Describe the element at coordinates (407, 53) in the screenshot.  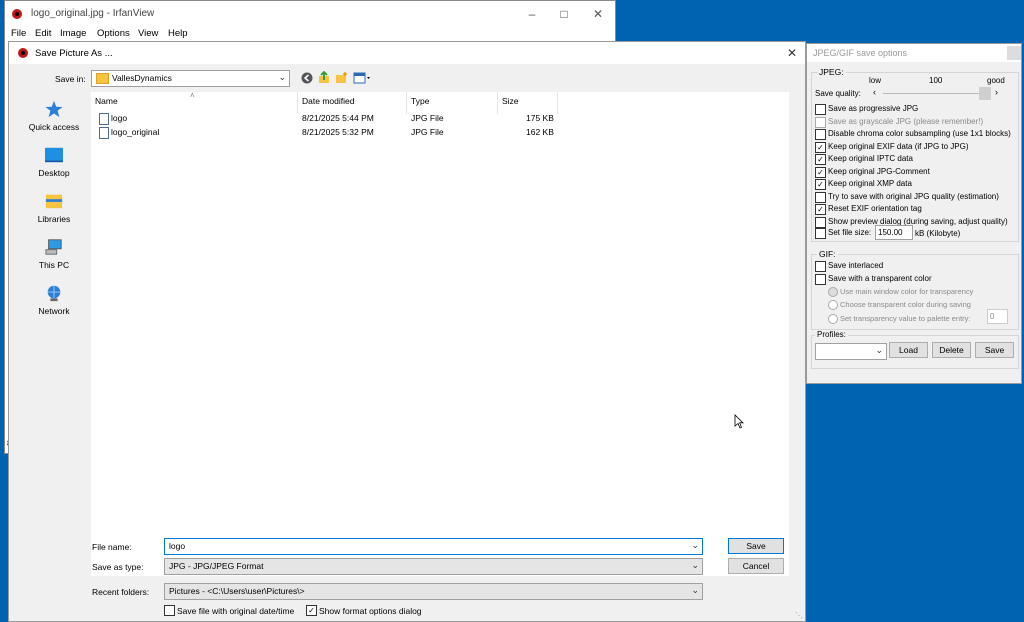
I see `dialog-titlebar: Save Picture As ... ✕` at that location.